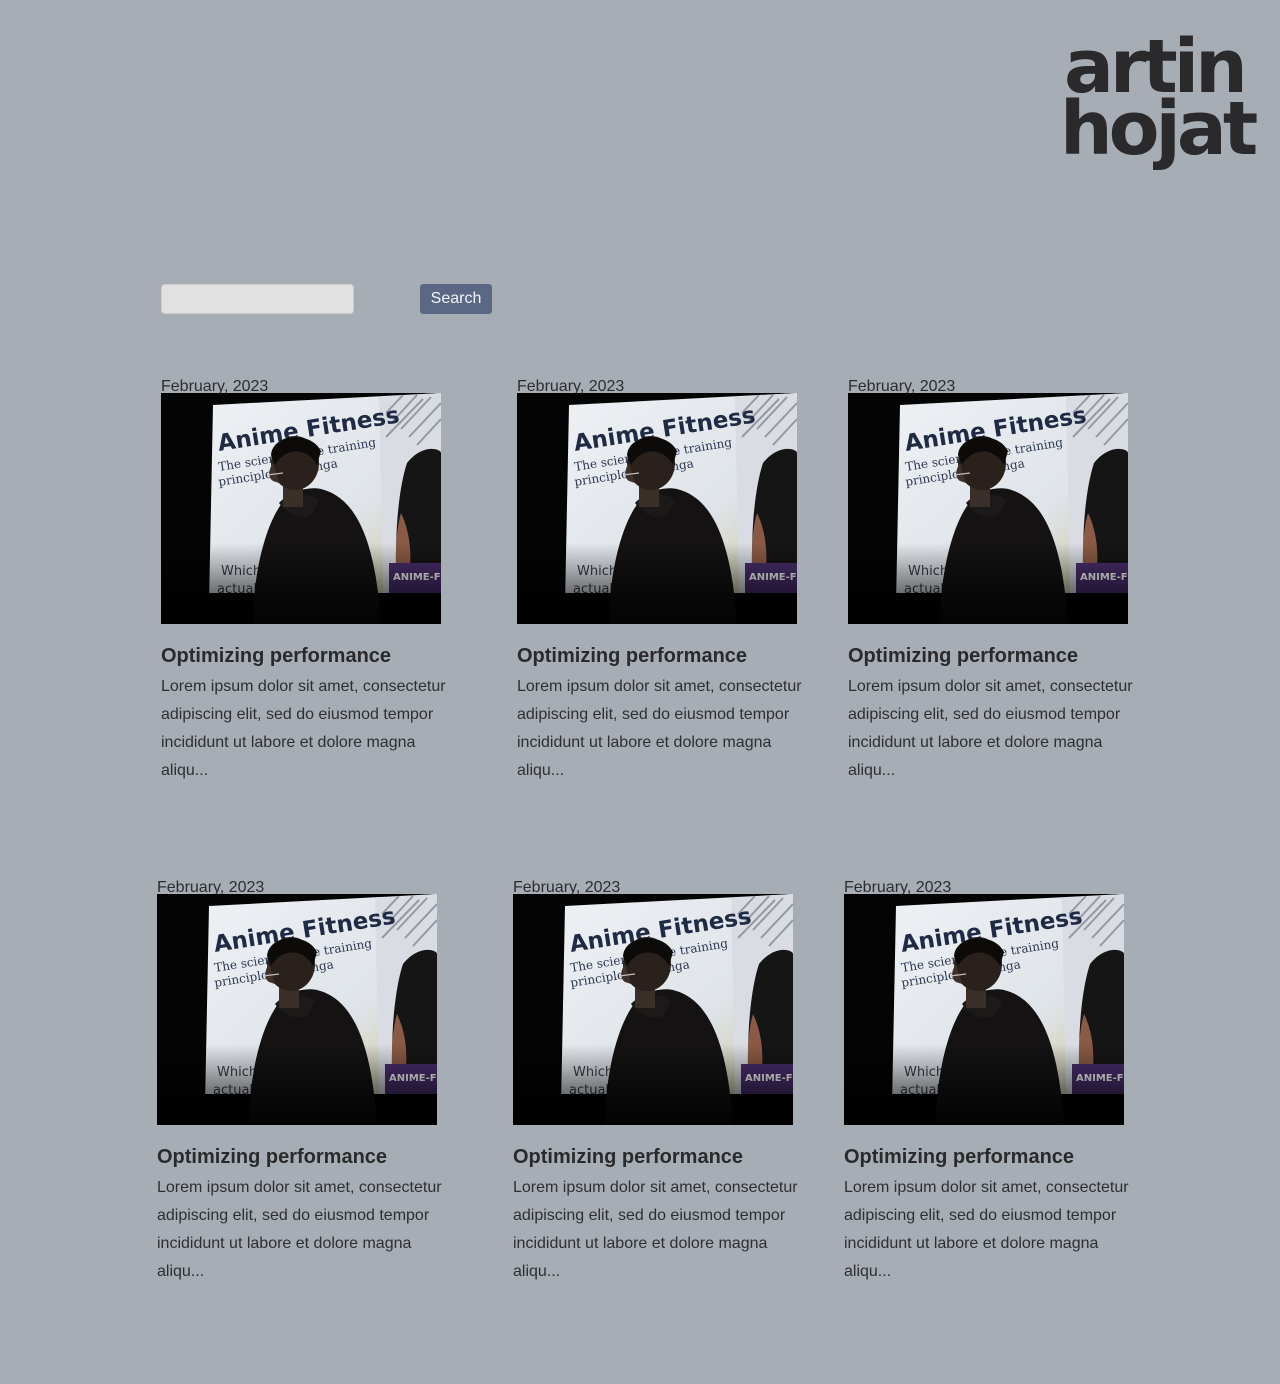 The height and width of the screenshot is (1384, 1280). I want to click on logo-line-2: hojat, so click(1159, 129).